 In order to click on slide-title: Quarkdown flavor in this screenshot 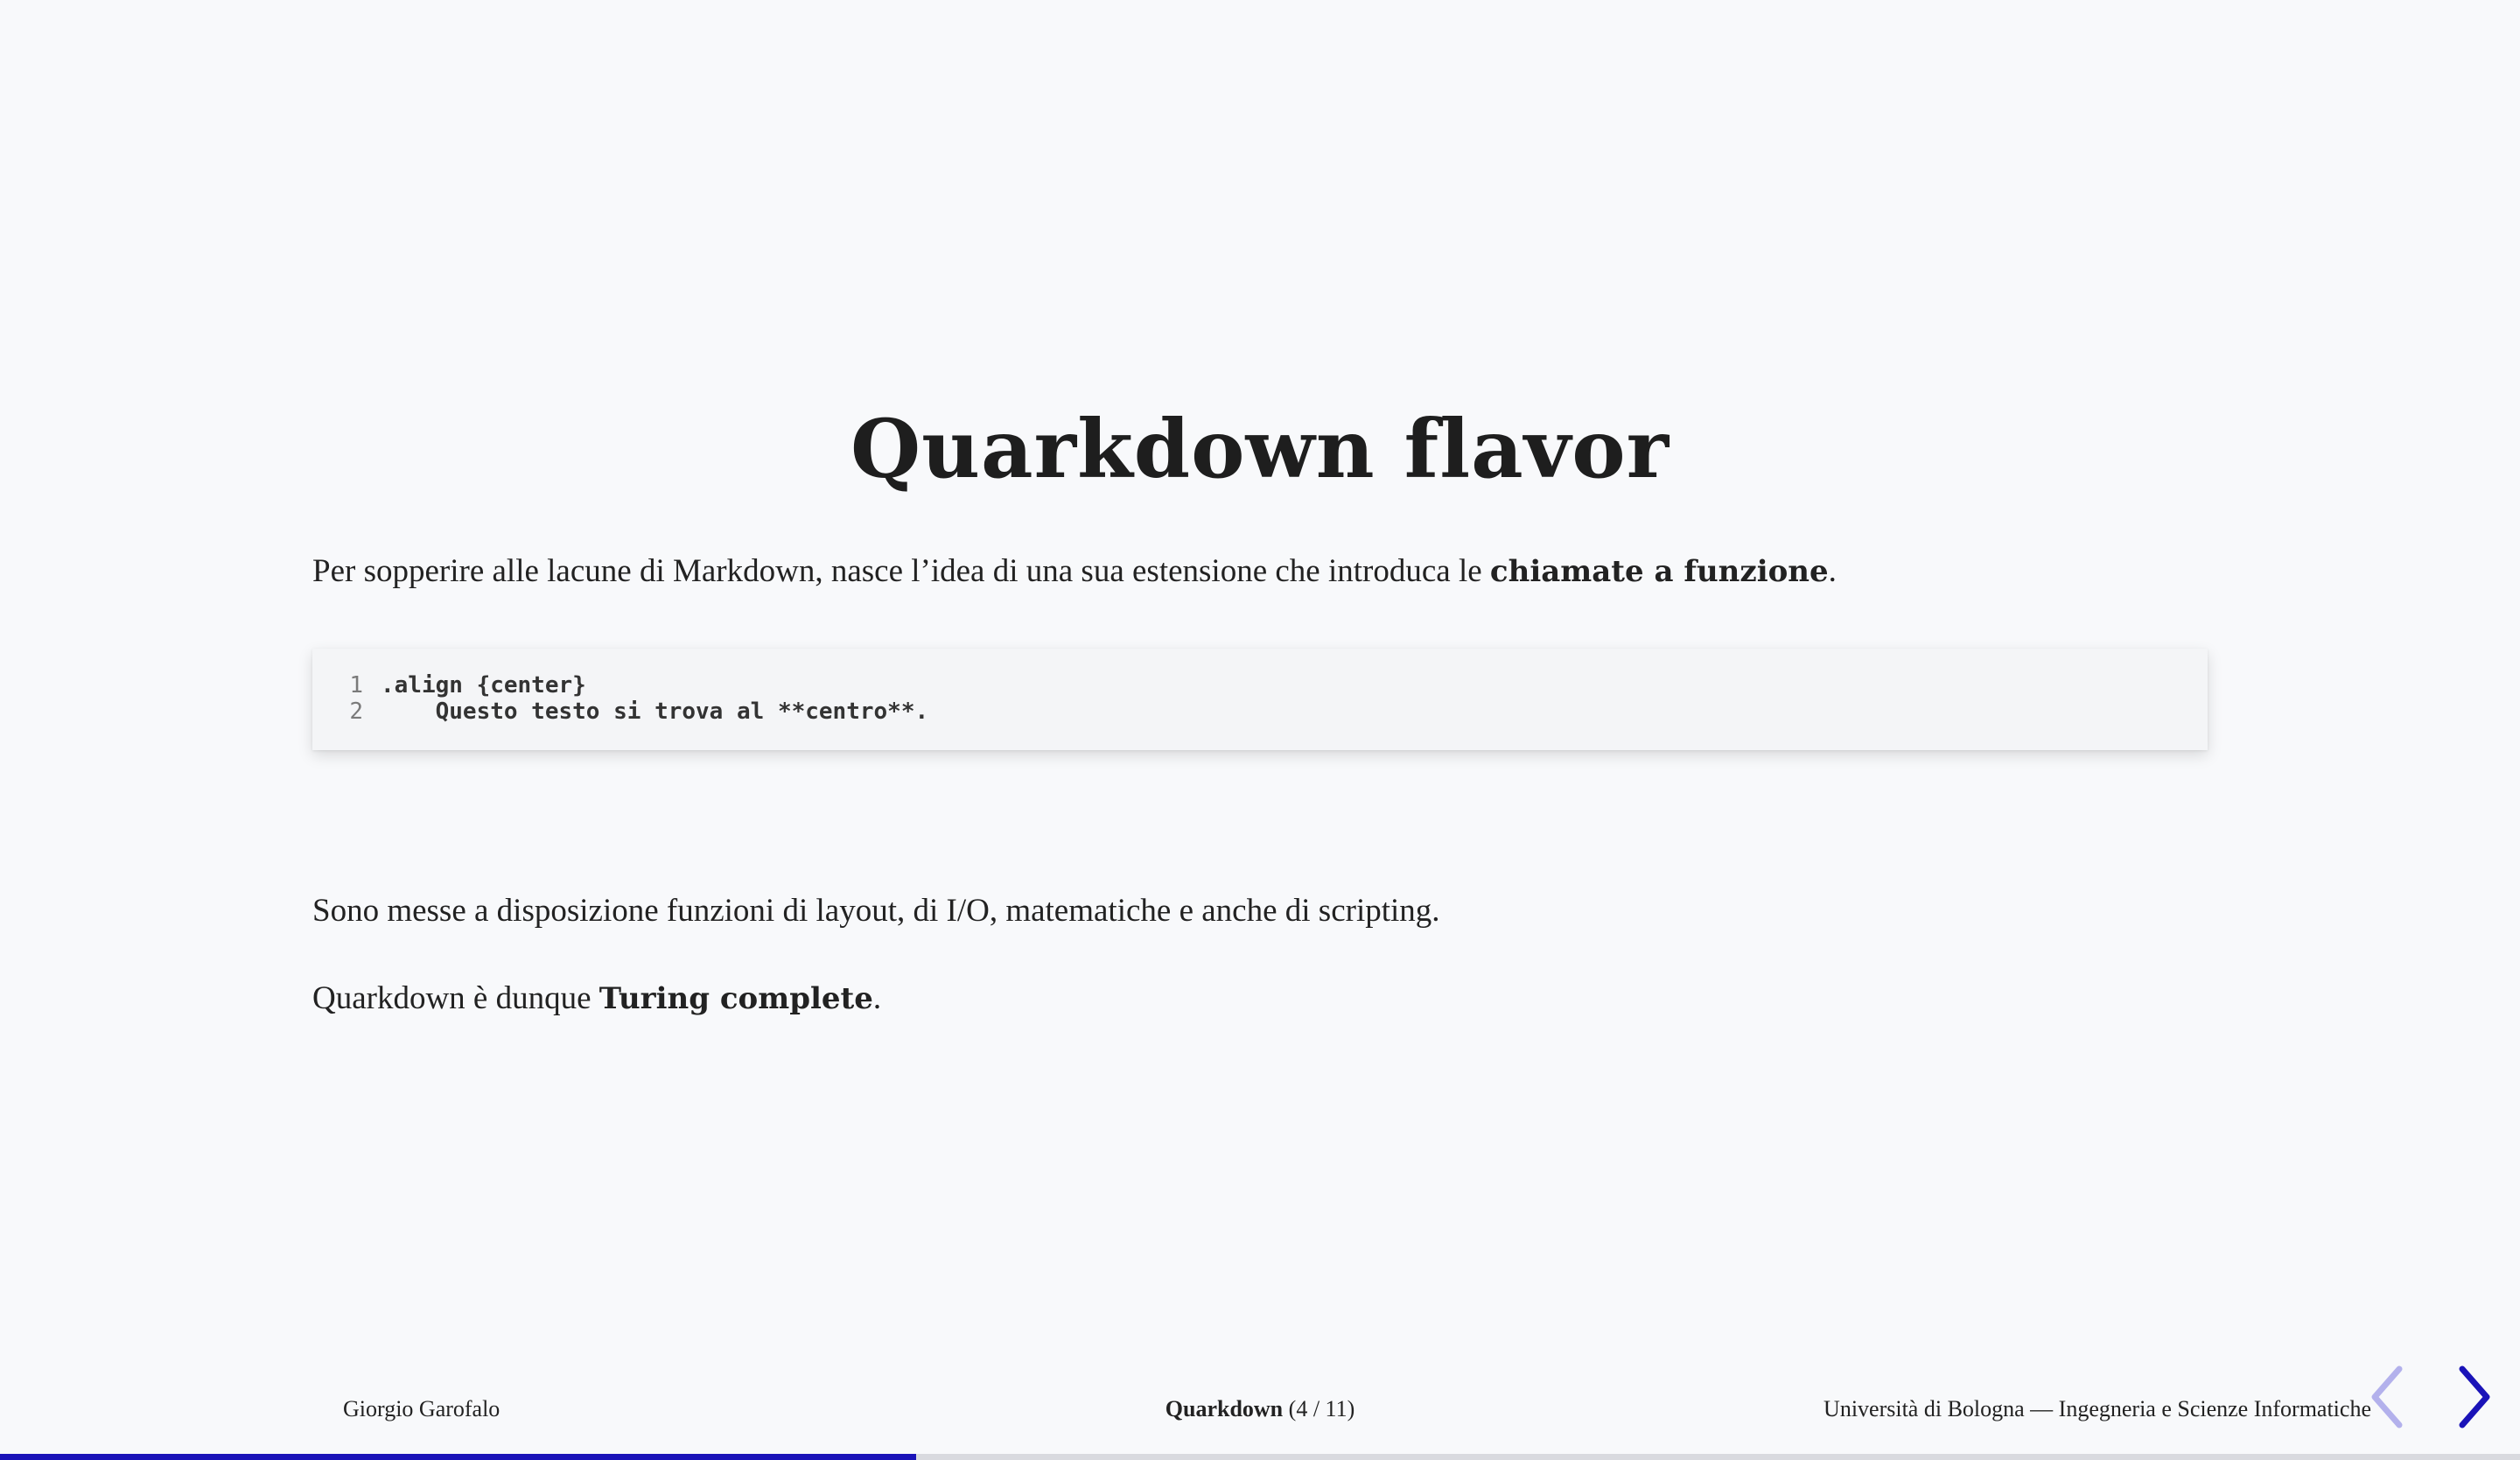, I will do `click(1260, 449)`.